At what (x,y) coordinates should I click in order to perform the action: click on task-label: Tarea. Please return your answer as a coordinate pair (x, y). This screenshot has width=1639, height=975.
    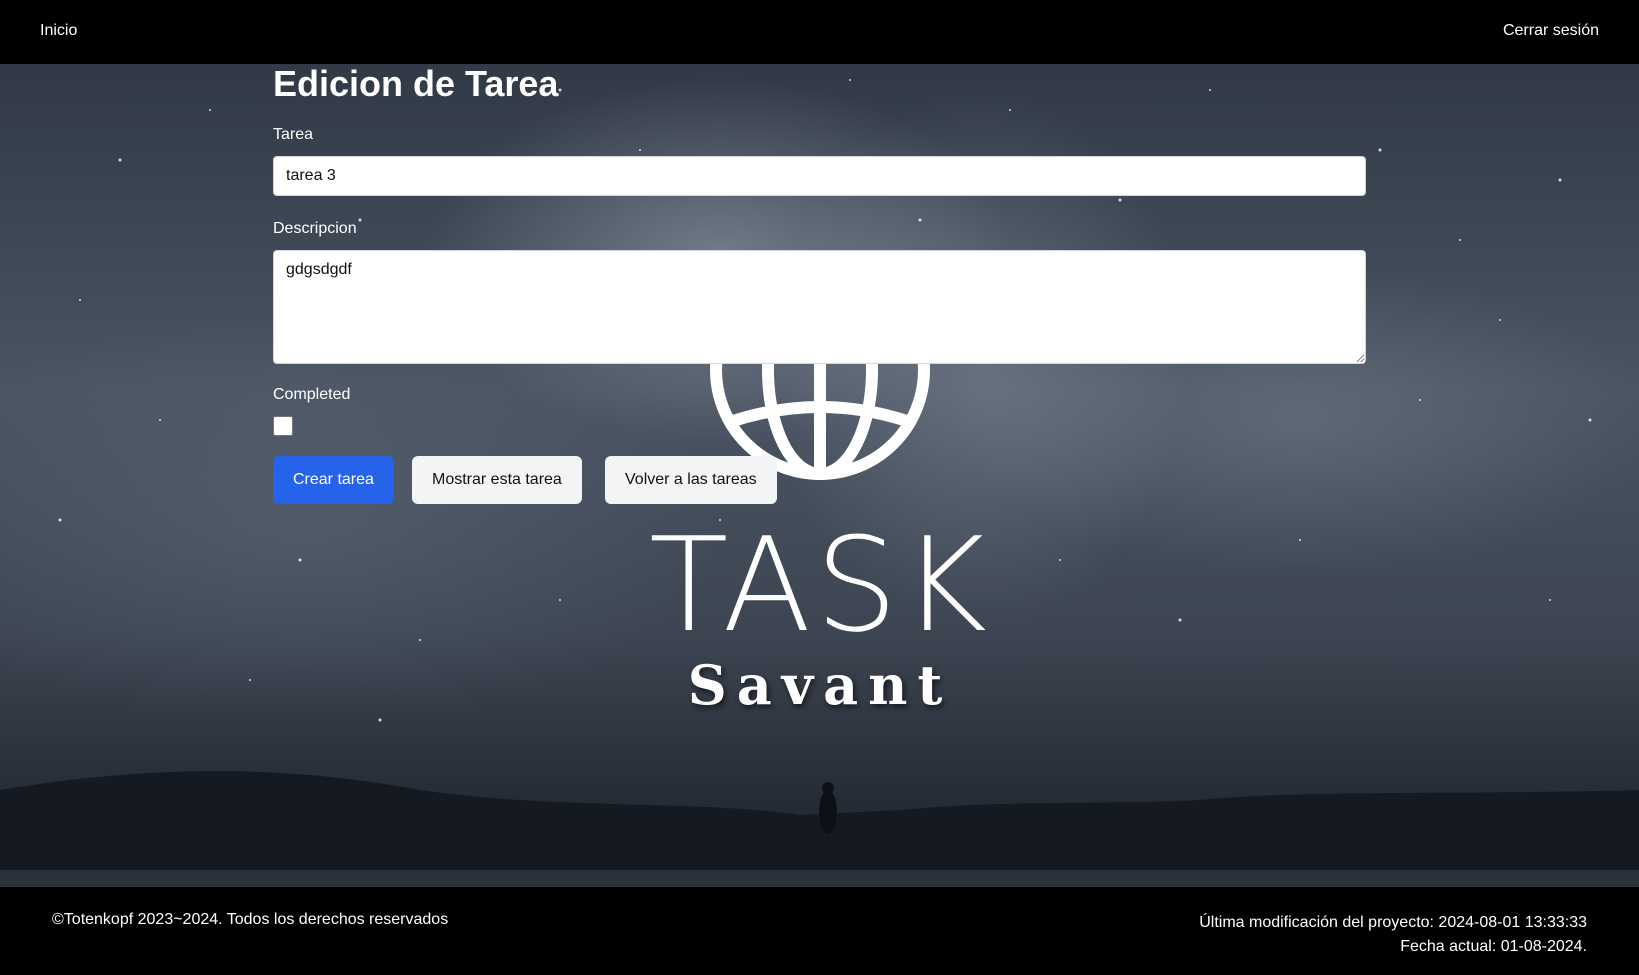
    Looking at the image, I should click on (293, 134).